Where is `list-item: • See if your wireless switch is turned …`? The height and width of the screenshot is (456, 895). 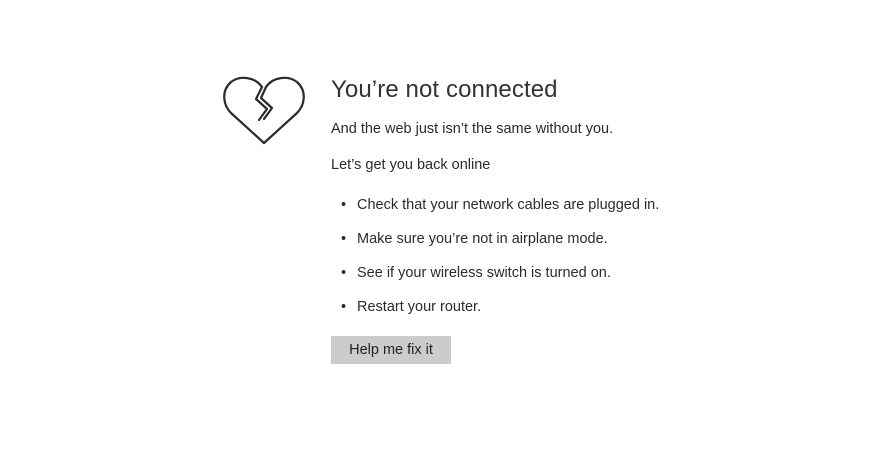
list-item: • See if your wireless switch is turned … is located at coordinates (591, 273).